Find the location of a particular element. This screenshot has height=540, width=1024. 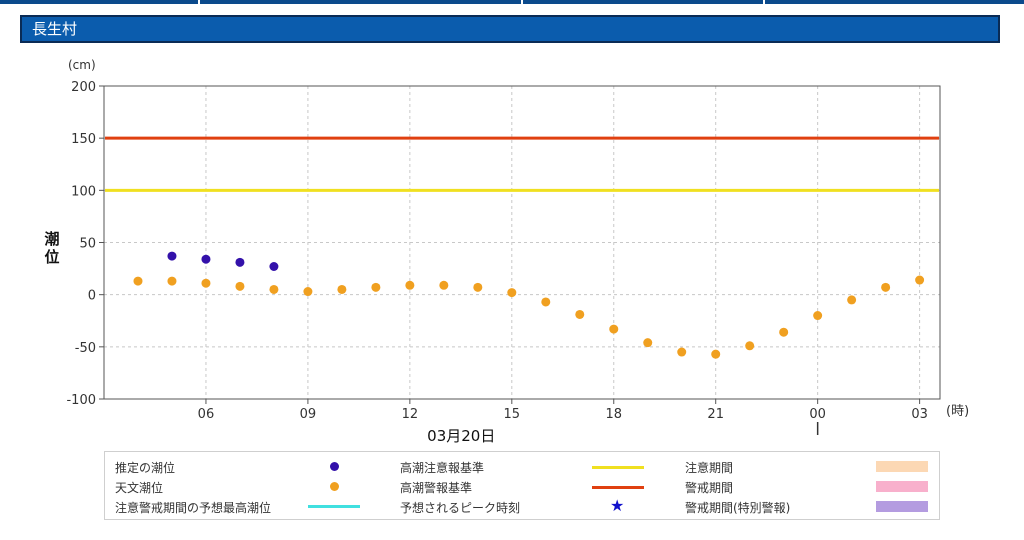

x-tick-label: 12 is located at coordinates (410, 414).